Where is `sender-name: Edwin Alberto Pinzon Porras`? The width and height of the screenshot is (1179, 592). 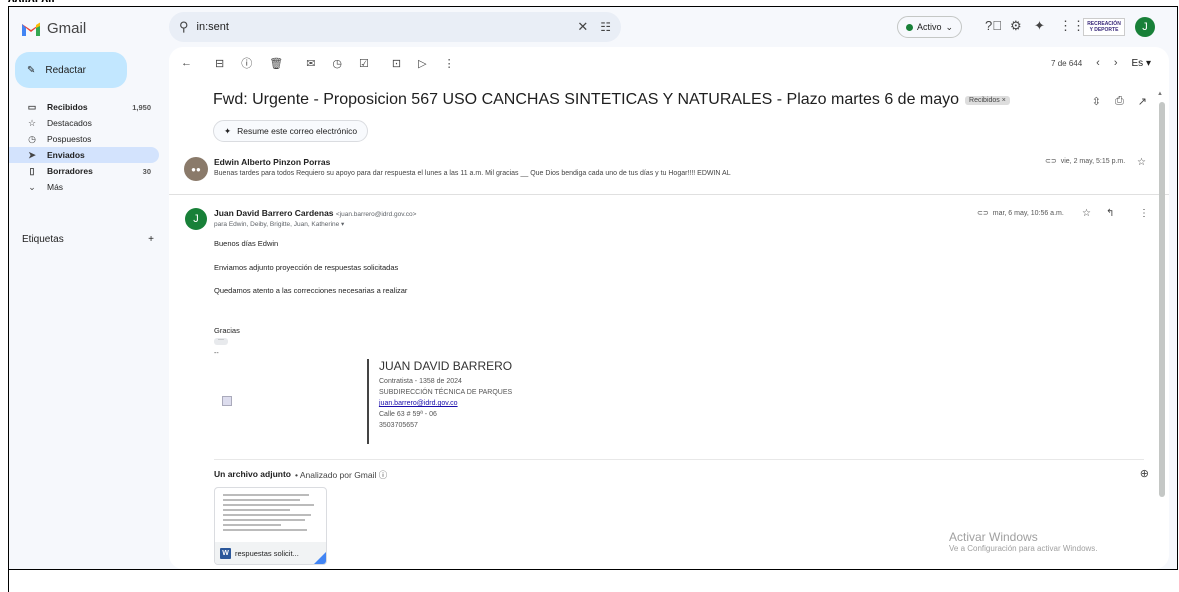
sender-name: Edwin Alberto Pinzon Porras is located at coordinates (272, 162).